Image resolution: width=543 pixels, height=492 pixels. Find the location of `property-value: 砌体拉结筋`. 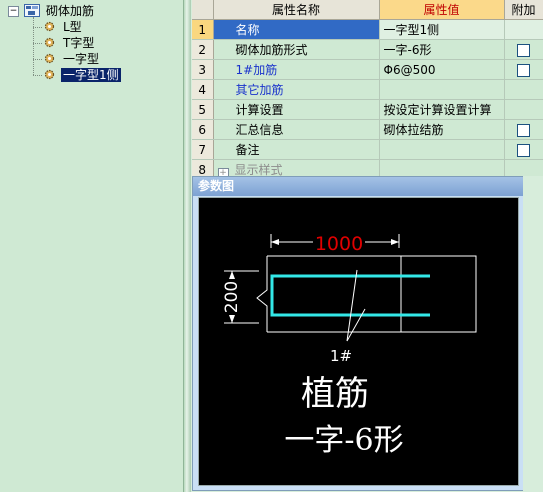

property-value: 砌体拉结筋 is located at coordinates (442, 129).